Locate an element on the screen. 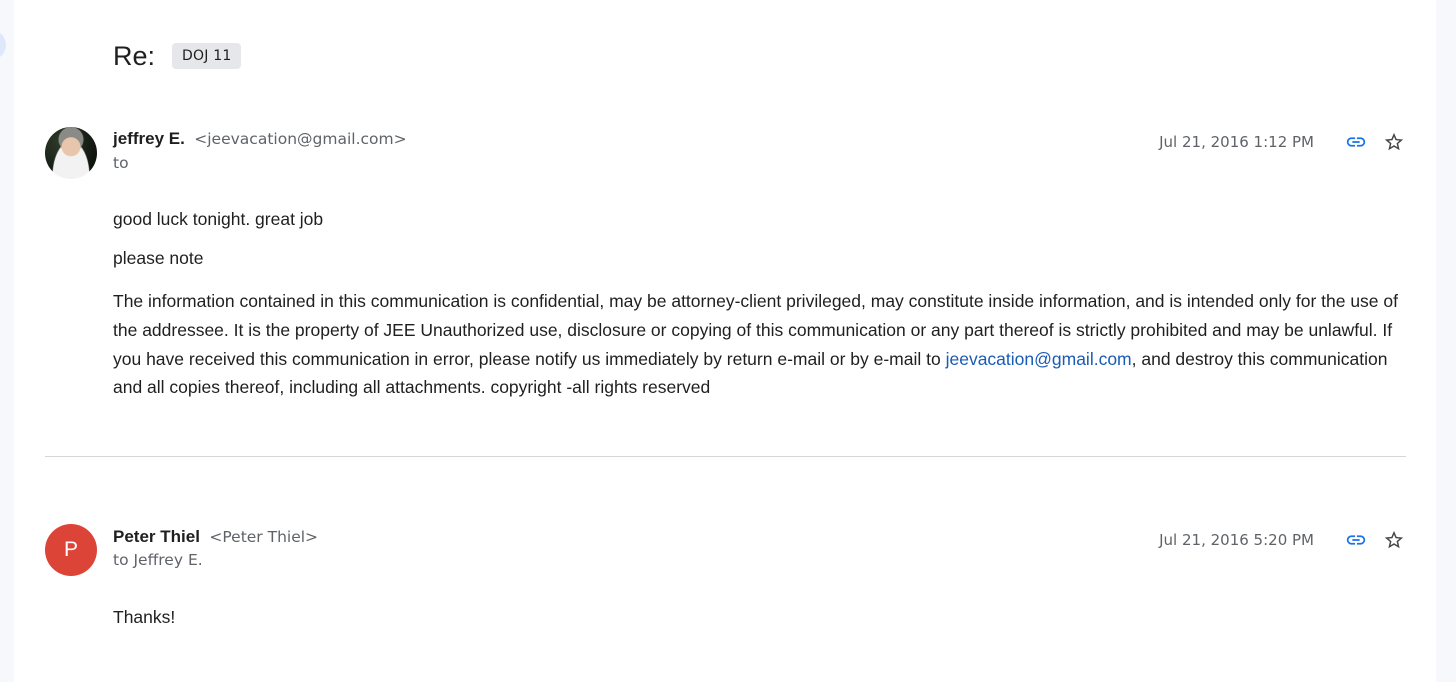 The image size is (1456, 682). subject-text: Re: is located at coordinates (134, 55).